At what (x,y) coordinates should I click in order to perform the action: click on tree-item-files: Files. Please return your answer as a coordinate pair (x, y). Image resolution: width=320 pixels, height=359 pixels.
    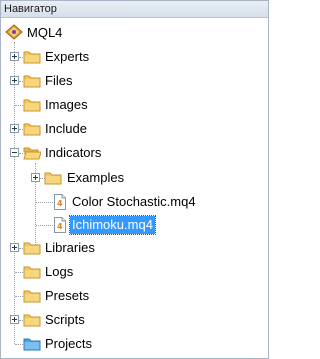
    Looking at the image, I should click on (134, 81).